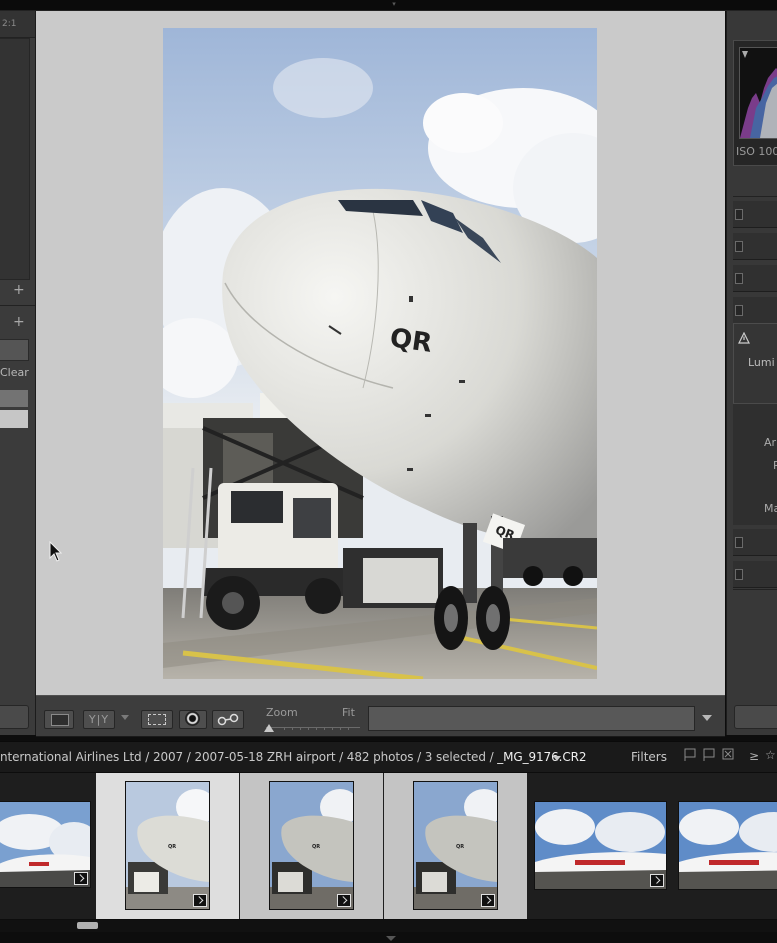  I want to click on previous-settings-button, so click(755, 717).